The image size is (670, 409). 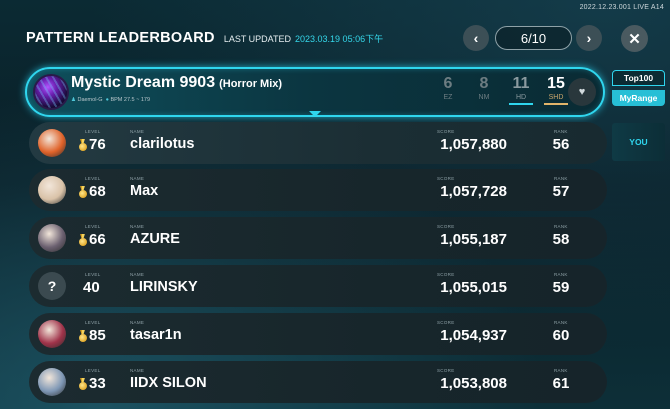 What do you see at coordinates (162, 144) in the screenshot?
I see `player-name: clarilotus` at bounding box center [162, 144].